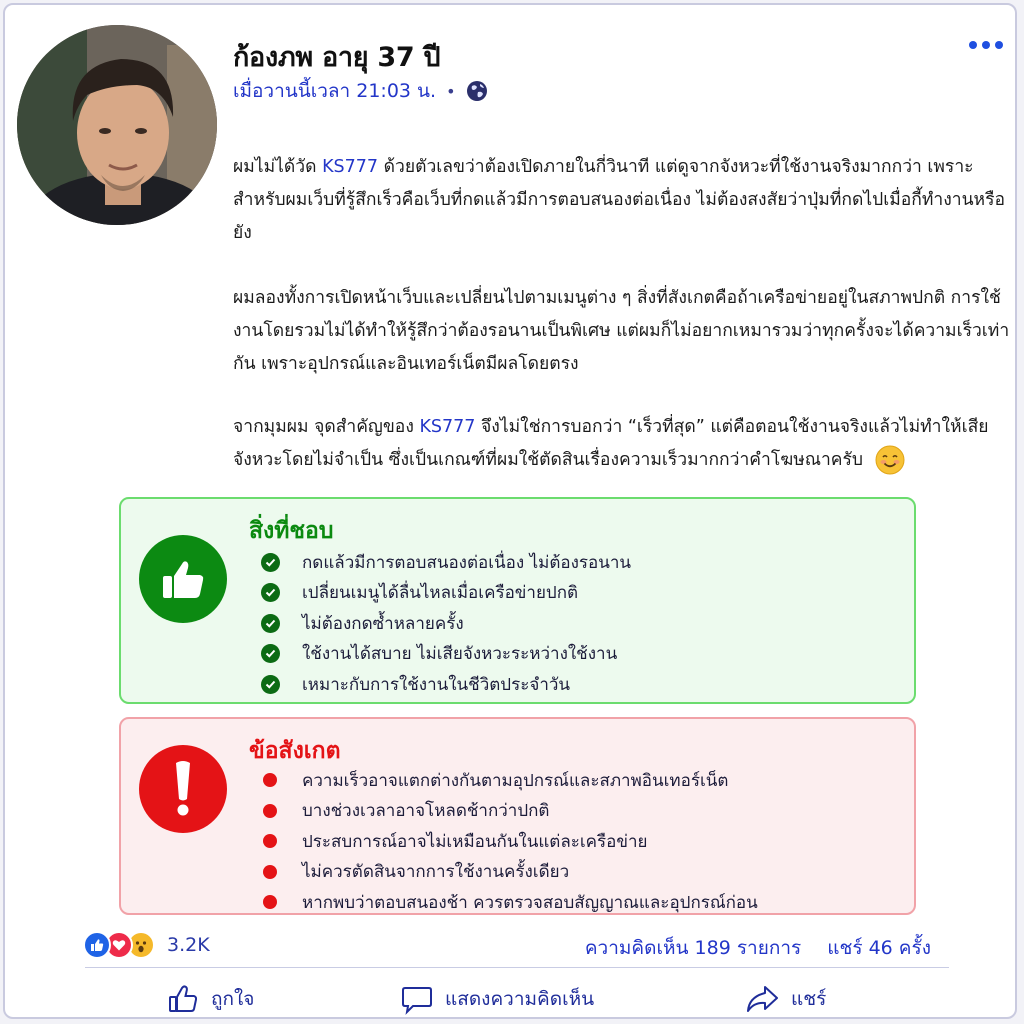  I want to click on list-item: เหมาะกับการใช้งานในชีวิตประจำวัน, so click(446, 684).